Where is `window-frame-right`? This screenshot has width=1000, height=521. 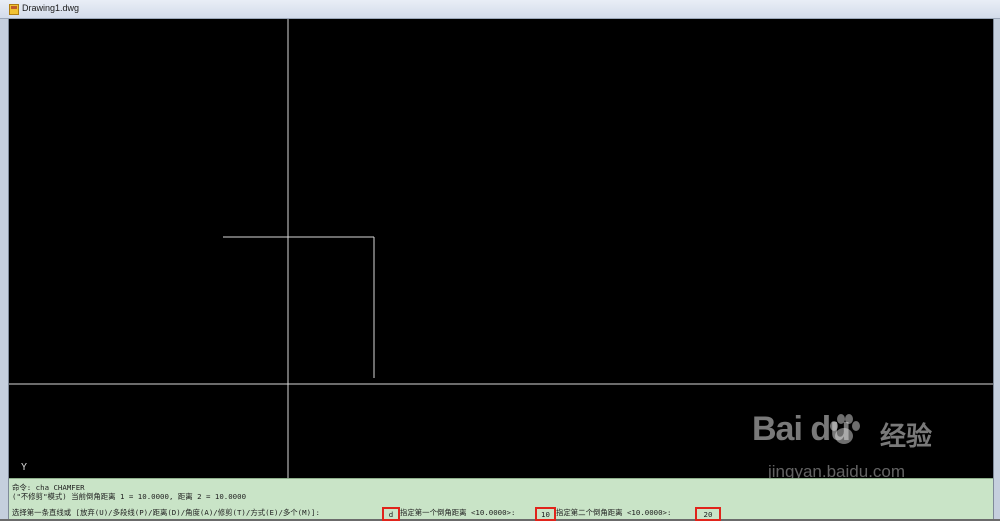
window-frame-right is located at coordinates (996, 269).